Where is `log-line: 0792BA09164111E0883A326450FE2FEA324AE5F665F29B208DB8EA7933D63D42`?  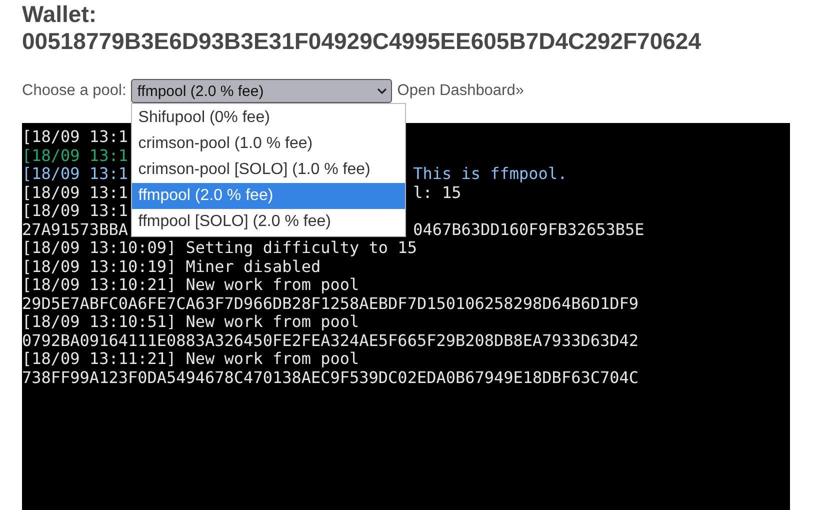 log-line: 0792BA09164111E0883A326450FE2FEA324AE5F665F29B208DB8EA7933D63D42 is located at coordinates (330, 340).